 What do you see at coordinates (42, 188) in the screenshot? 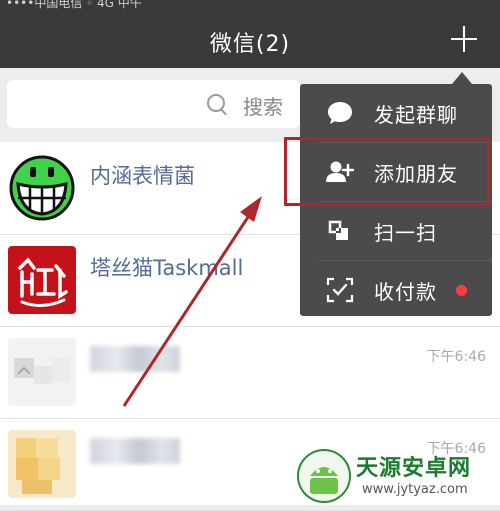
I see `grin-face-avatar` at bounding box center [42, 188].